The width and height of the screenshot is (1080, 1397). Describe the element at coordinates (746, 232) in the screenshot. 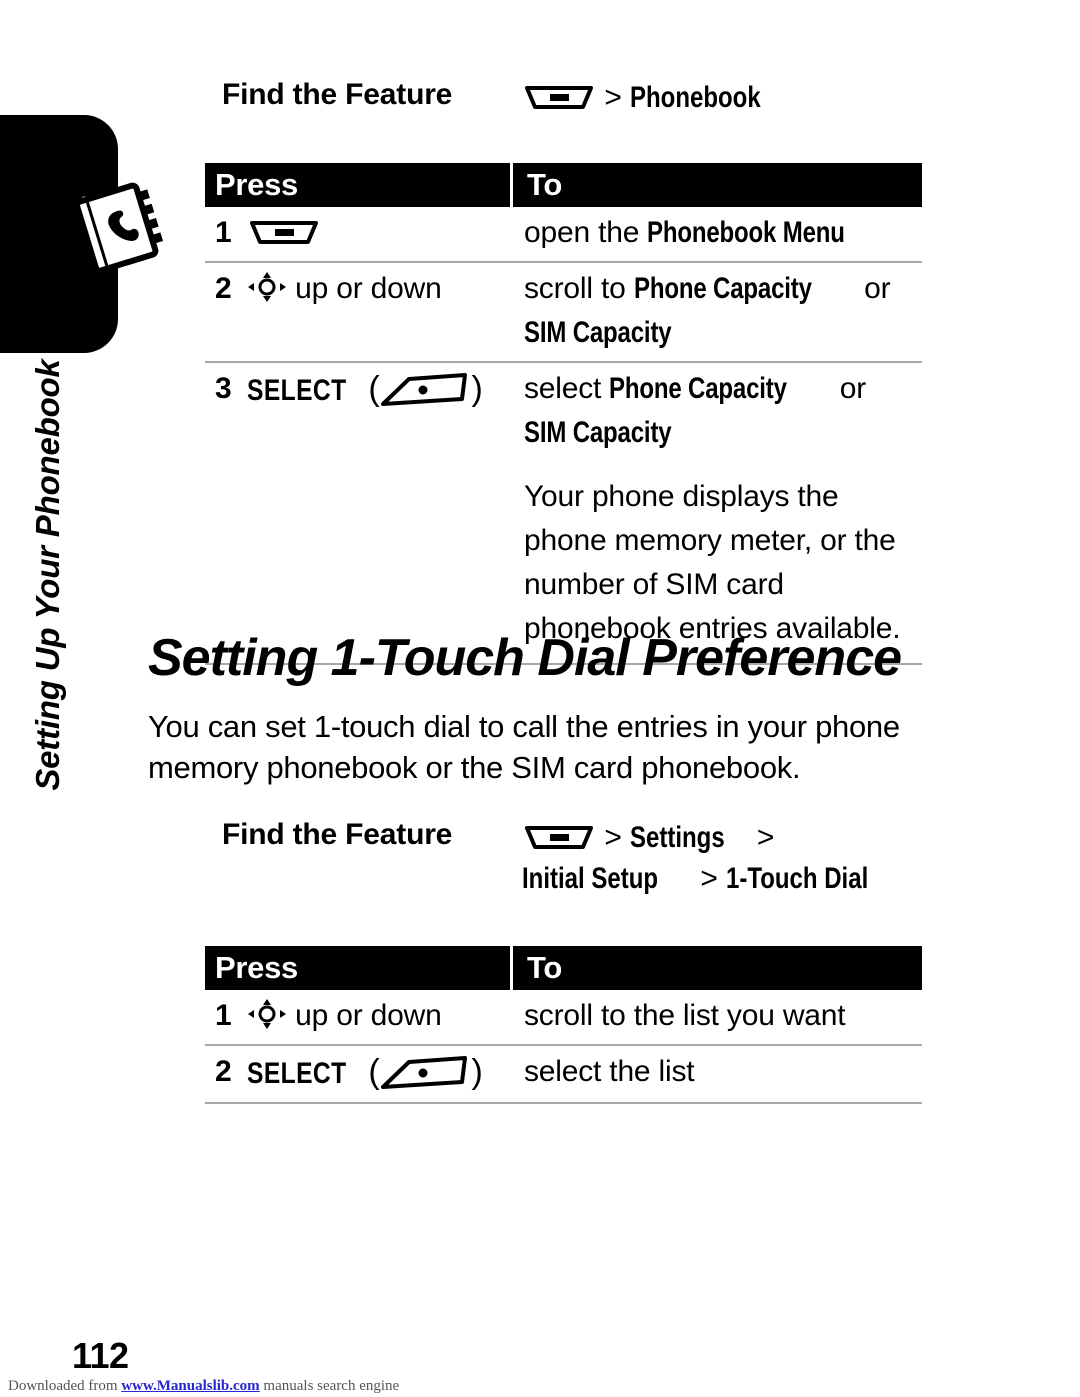

I see `to-text-display: Phonebook Menu` at that location.